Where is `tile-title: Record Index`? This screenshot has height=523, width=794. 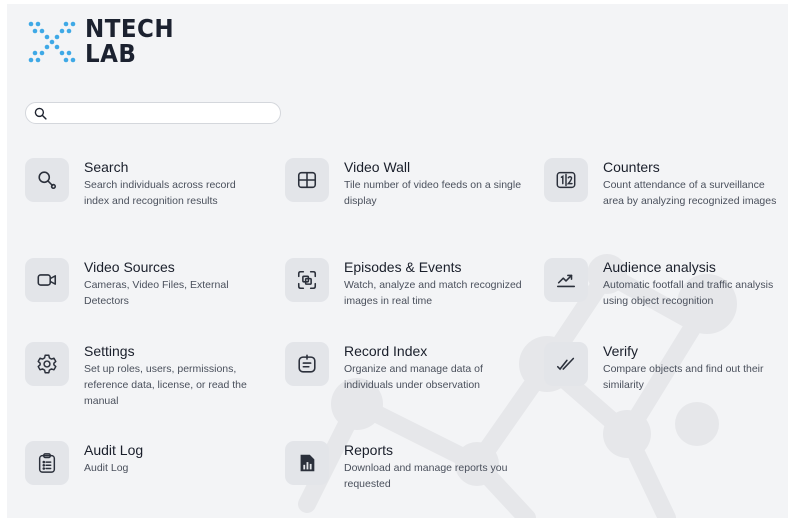 tile-title: Record Index is located at coordinates (386, 351).